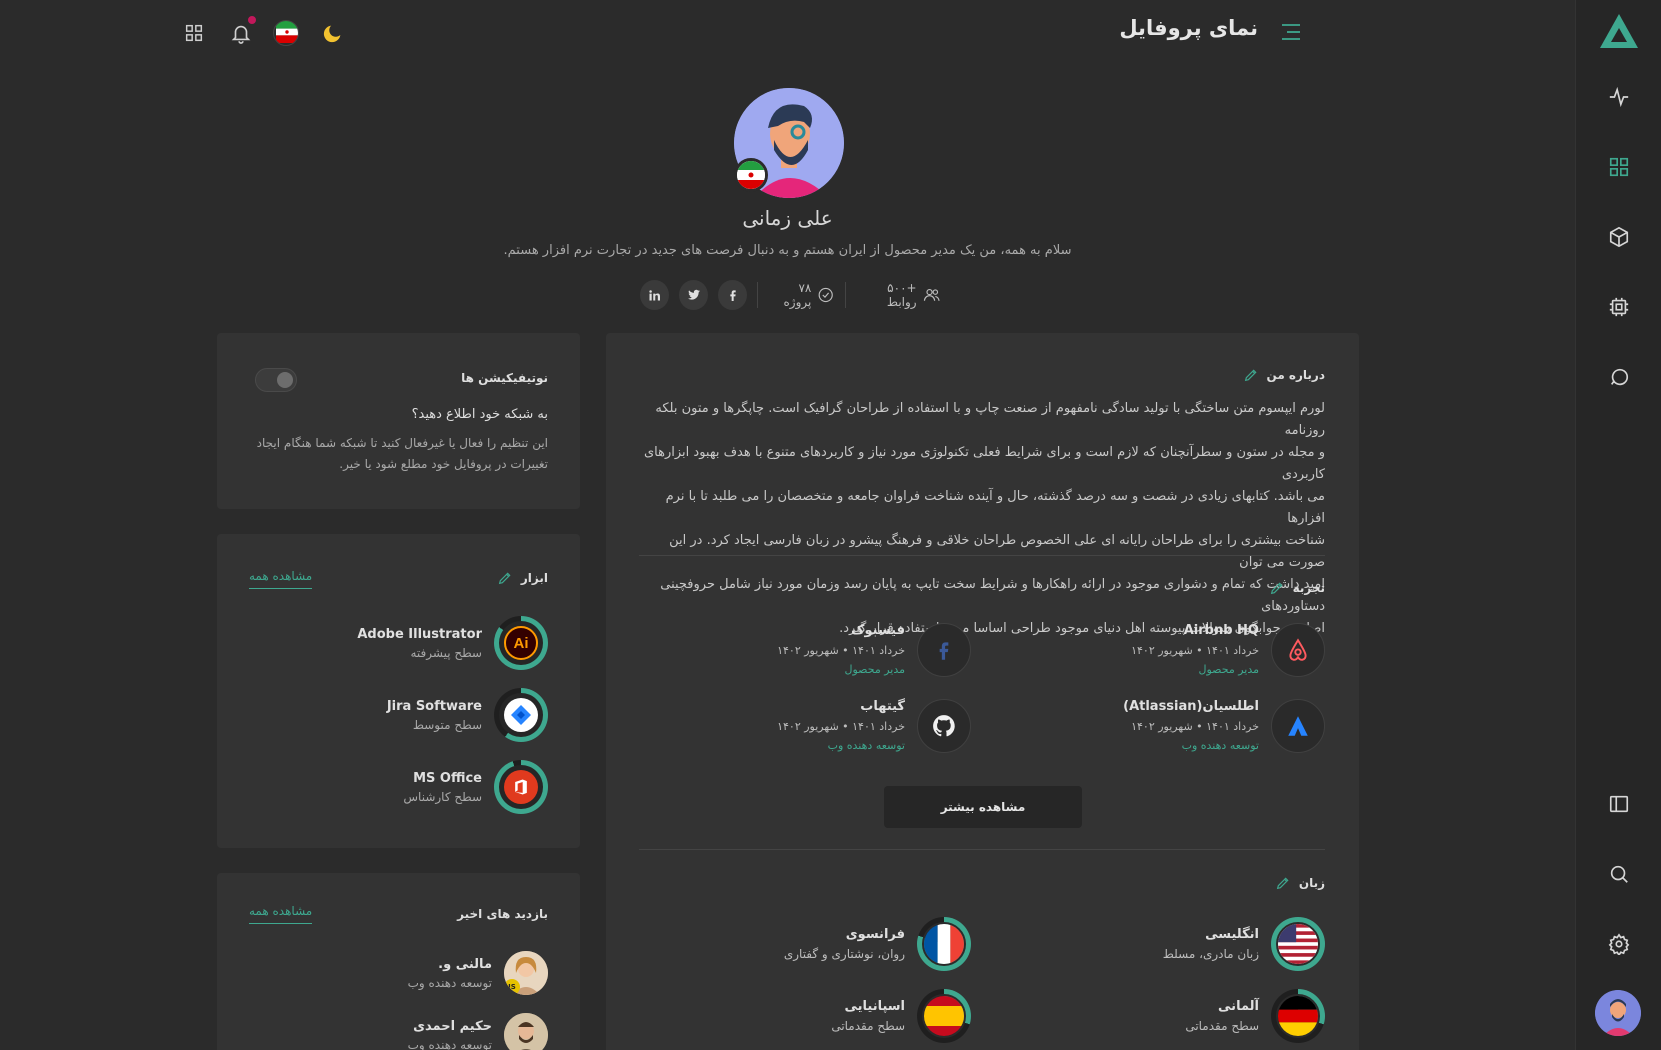 The image size is (1661, 1050). I want to click on es-flag-icon, so click(944, 1016).